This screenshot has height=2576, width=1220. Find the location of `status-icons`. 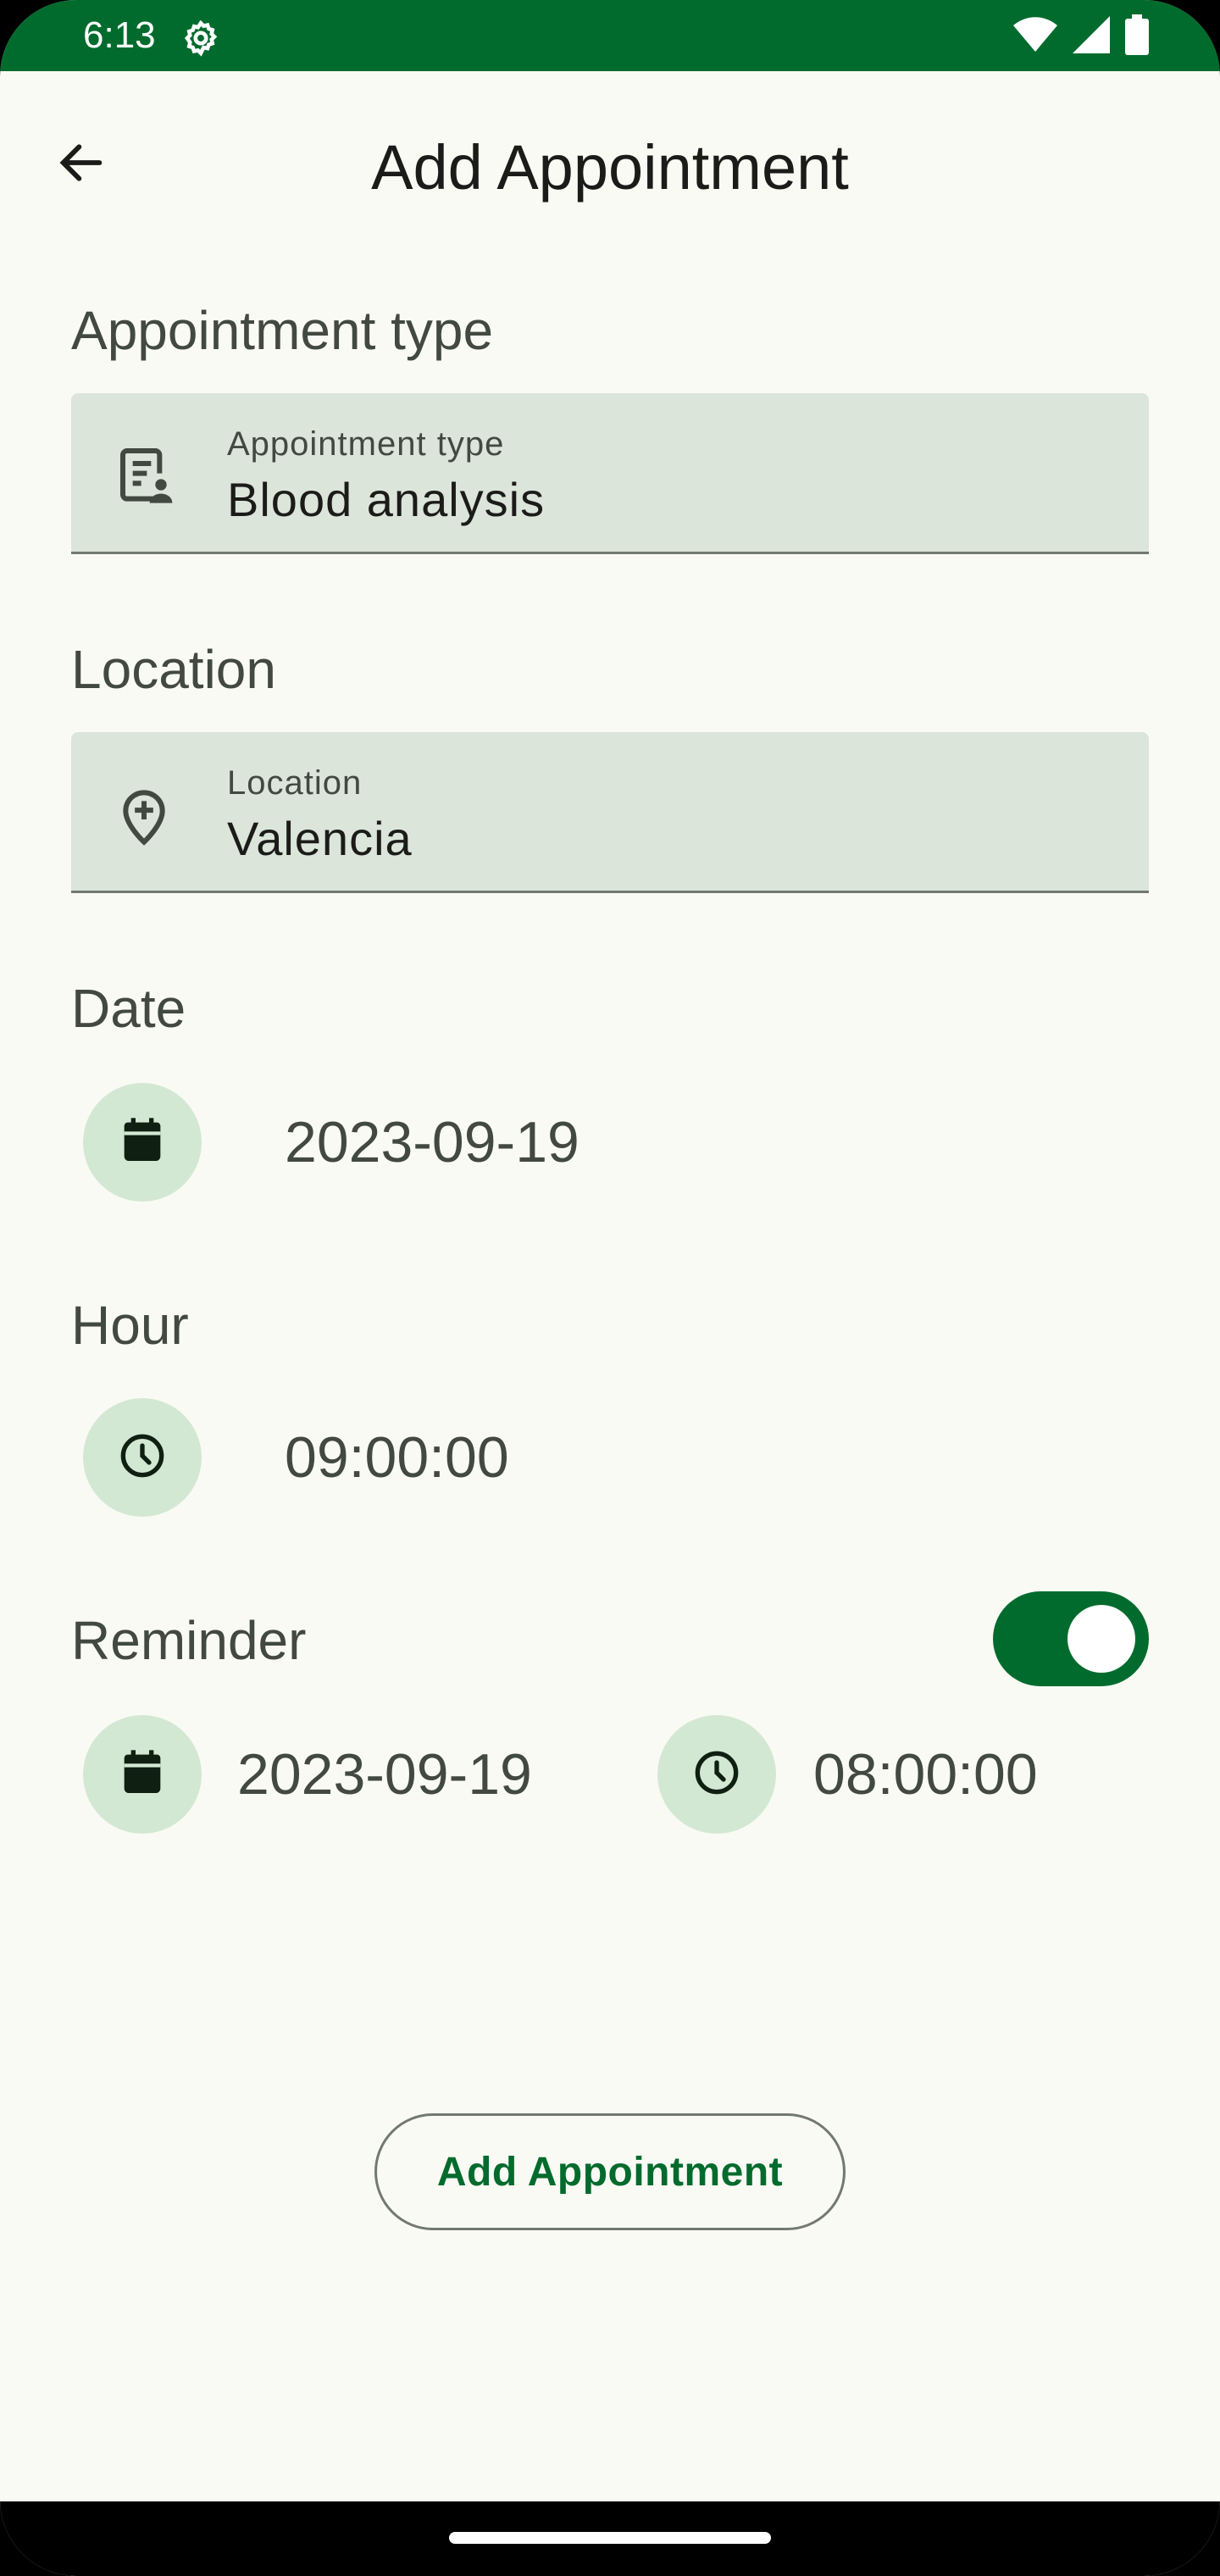

status-icons is located at coordinates (1081, 36).